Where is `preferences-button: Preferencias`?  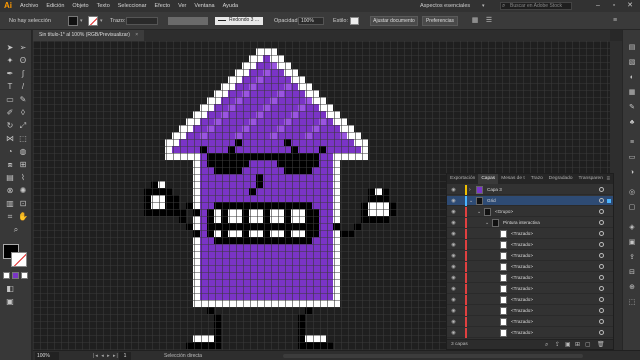 preferences-button: Preferencias is located at coordinates (440, 21).